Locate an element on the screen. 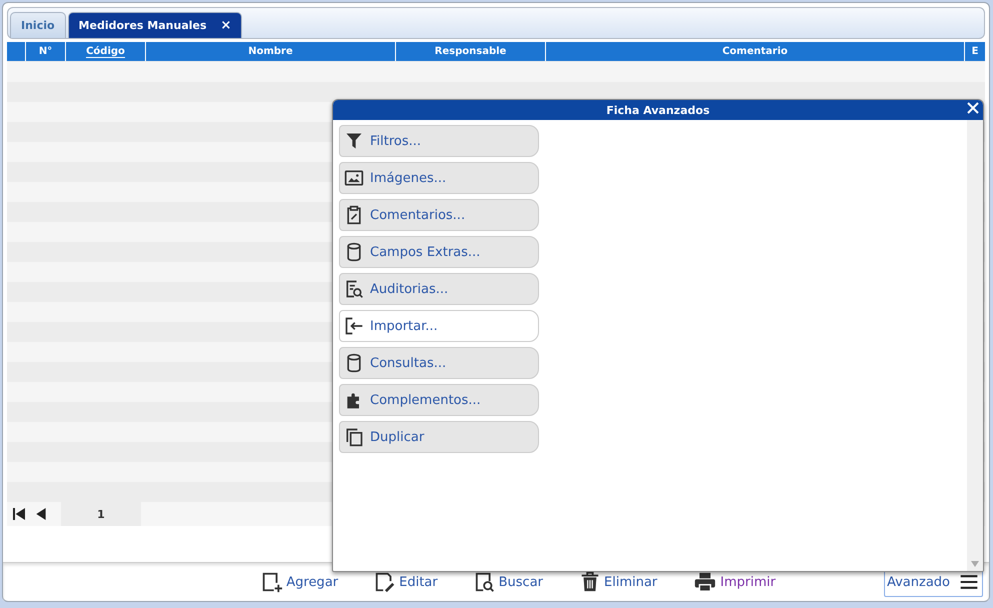 The width and height of the screenshot is (993, 608). first-page-icon is located at coordinates (19, 514).